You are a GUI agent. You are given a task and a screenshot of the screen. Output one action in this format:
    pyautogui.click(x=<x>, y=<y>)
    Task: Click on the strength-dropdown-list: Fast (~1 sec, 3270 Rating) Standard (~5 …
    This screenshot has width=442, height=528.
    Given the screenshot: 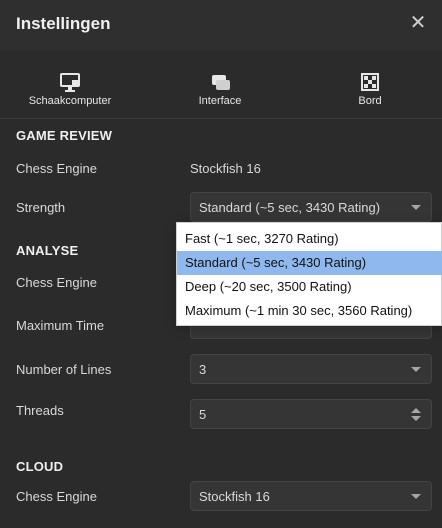 What is the action you would take?
    pyautogui.click(x=309, y=274)
    